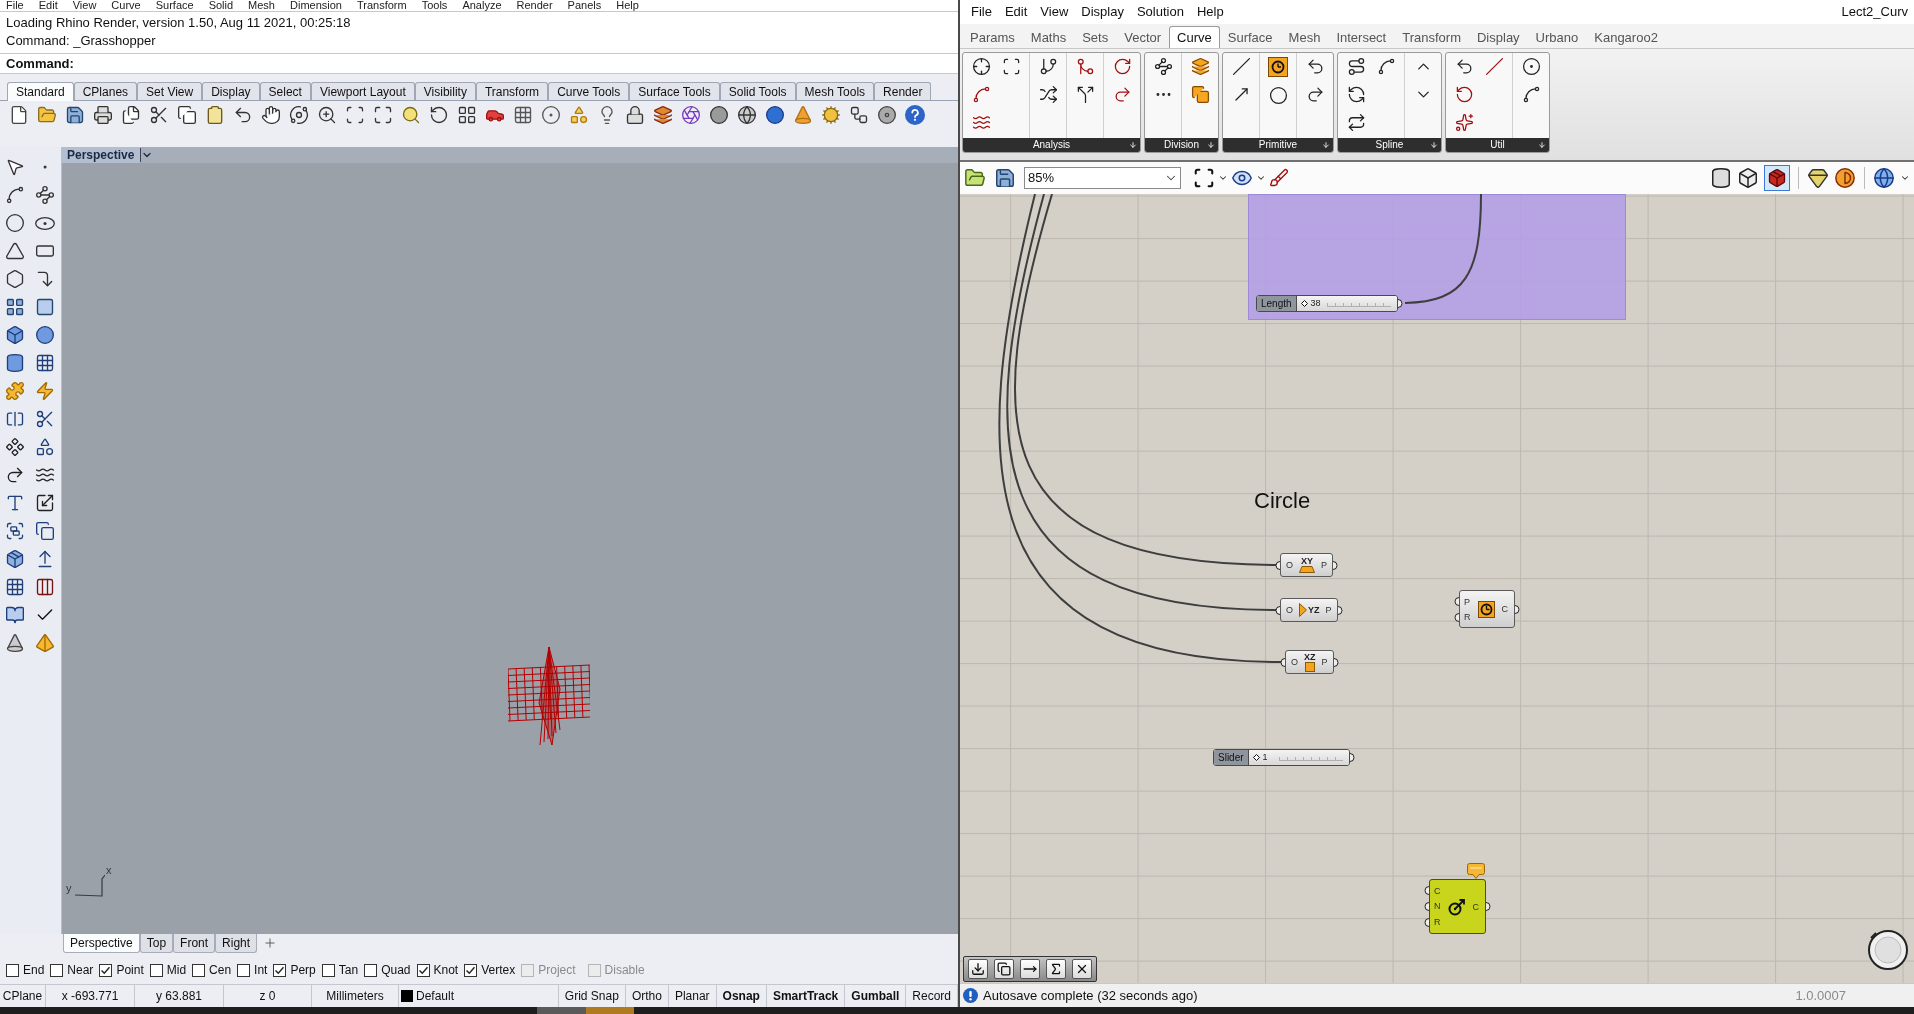 This screenshot has width=1914, height=1014. What do you see at coordinates (445, 91) in the screenshot?
I see `toolbar-tab: Visibility` at bounding box center [445, 91].